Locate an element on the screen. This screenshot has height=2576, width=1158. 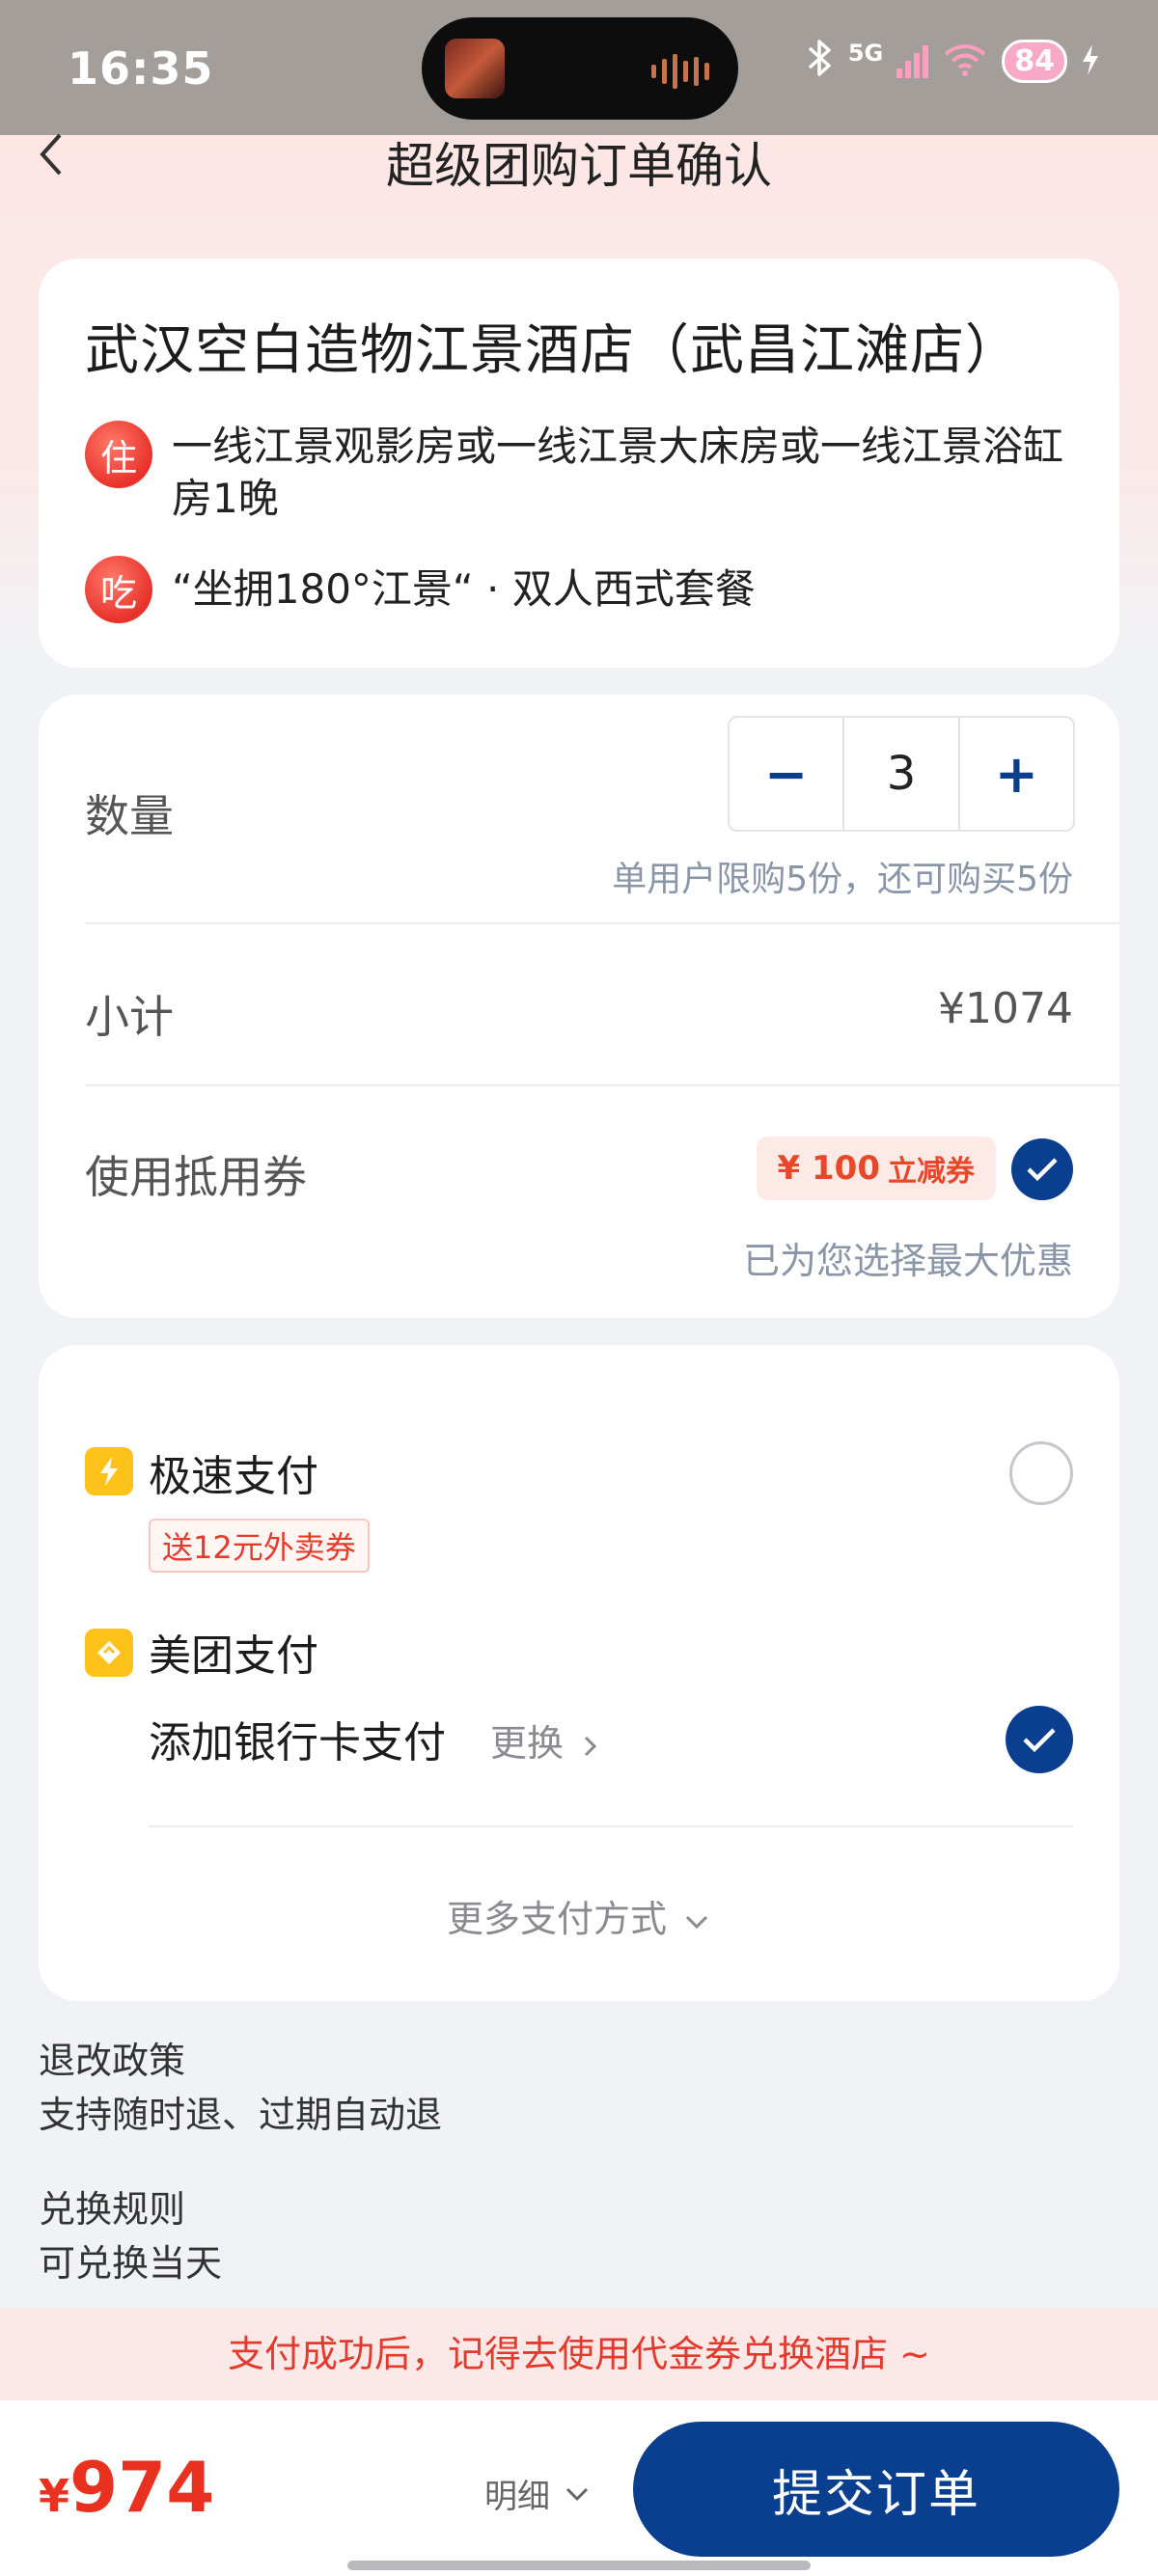
package-item-meal: 吃 “坐拥180°江景“ · 双人西式套餐 is located at coordinates (582, 589).